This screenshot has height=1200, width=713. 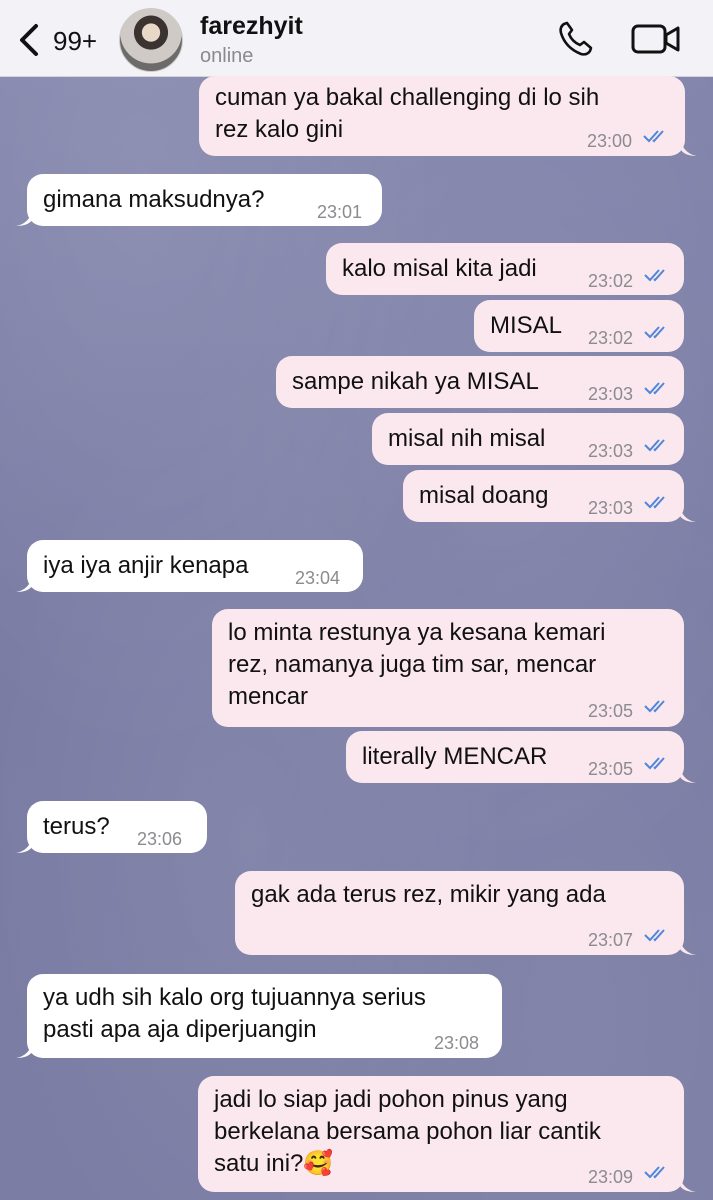 What do you see at coordinates (76, 826) in the screenshot?
I see `message-text: terus?` at bounding box center [76, 826].